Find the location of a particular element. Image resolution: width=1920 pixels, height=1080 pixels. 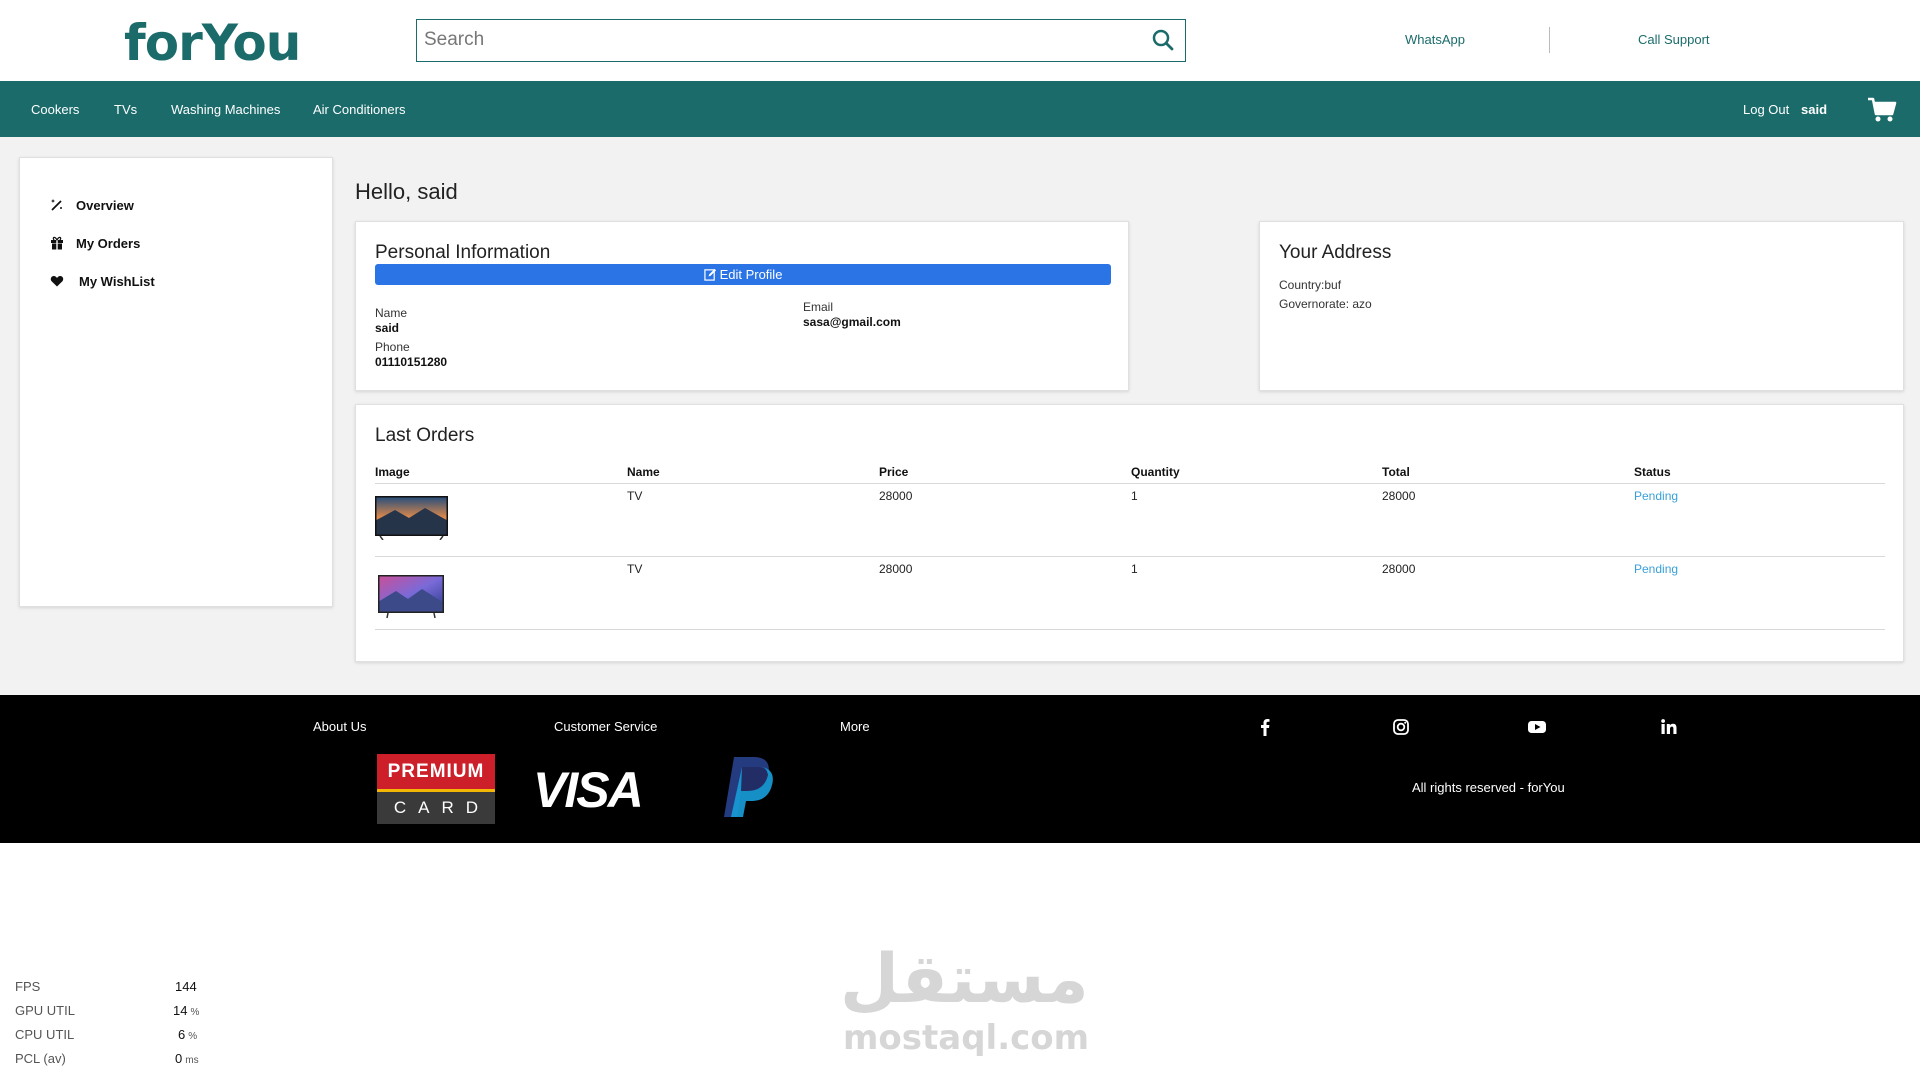

address-title: Your Address is located at coordinates (1335, 252).